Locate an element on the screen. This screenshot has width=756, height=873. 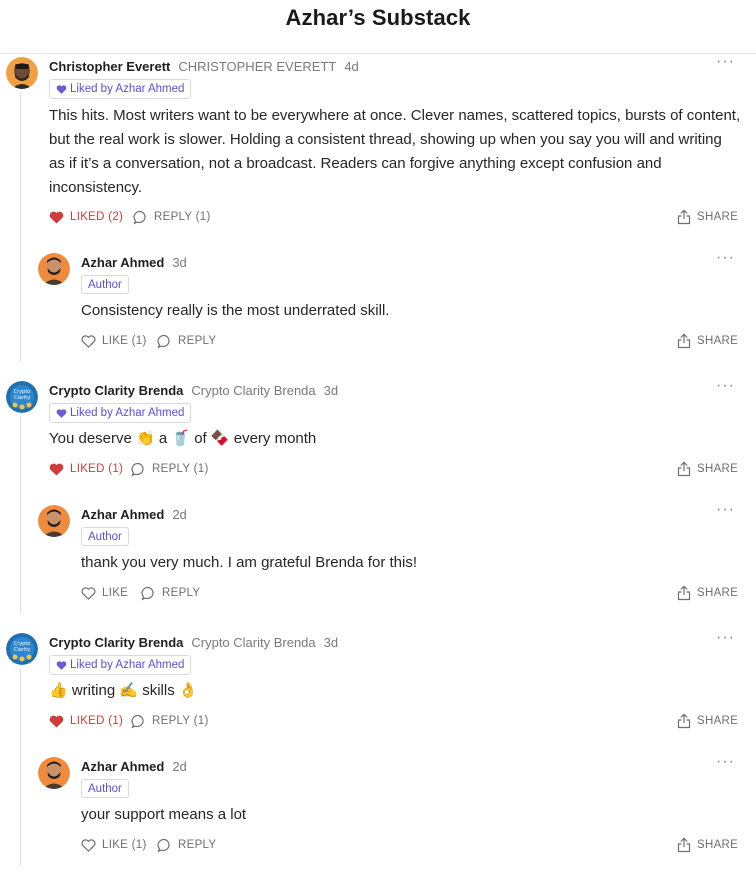
like-button: LIKED (2) is located at coordinates (86, 217).